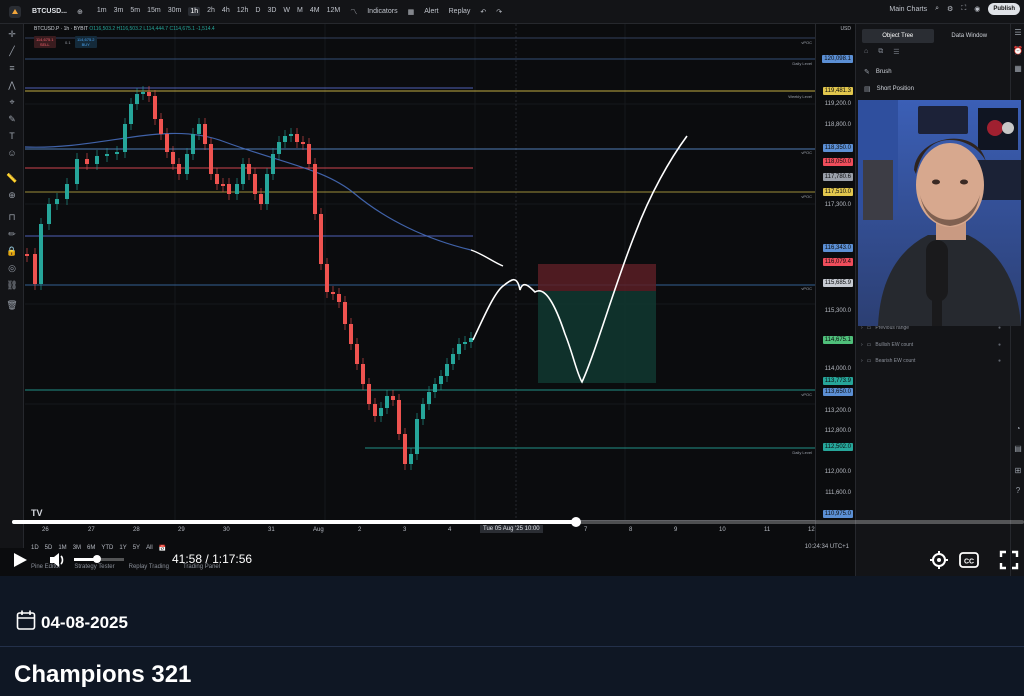 This screenshot has height=696, width=1024. I want to click on alert-button: Alert, so click(431, 11).